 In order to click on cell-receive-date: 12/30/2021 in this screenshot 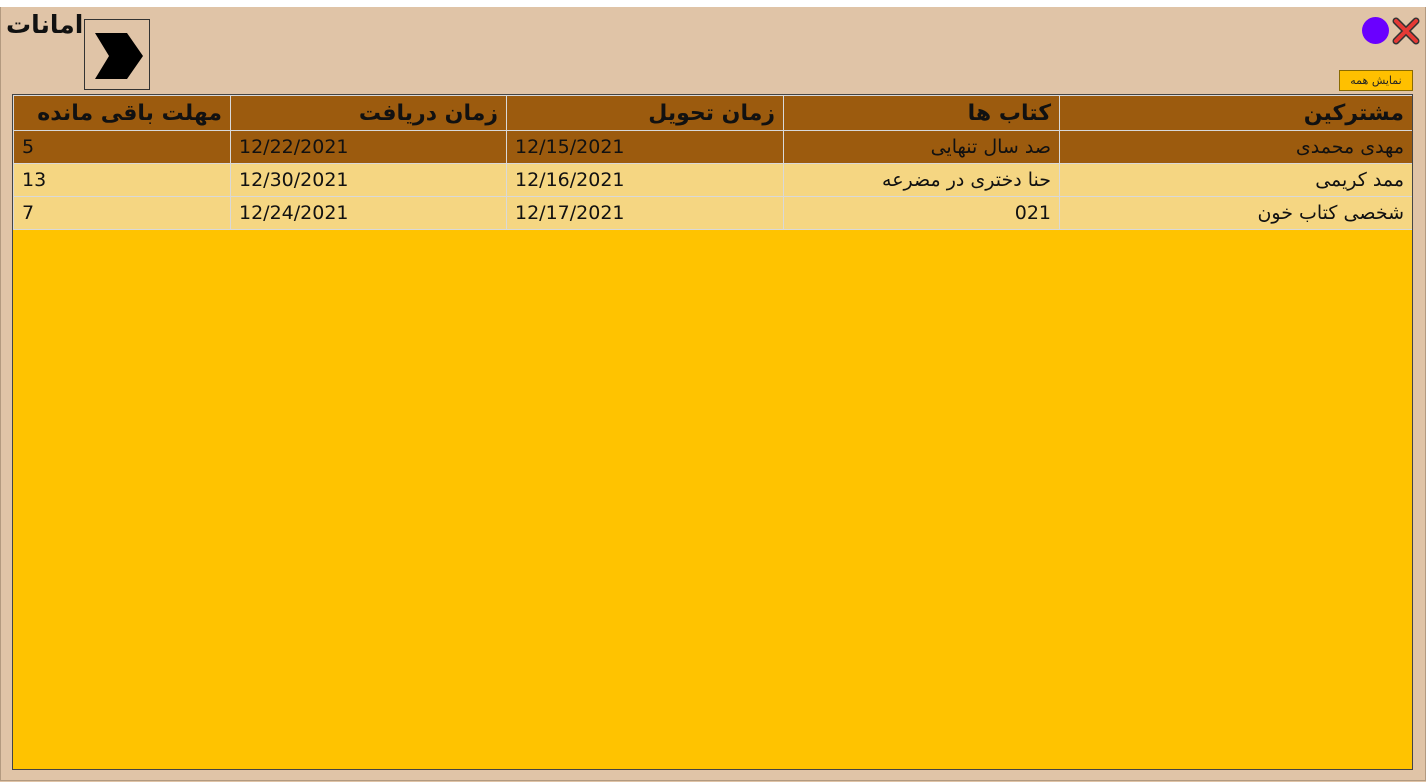, I will do `click(368, 180)`.